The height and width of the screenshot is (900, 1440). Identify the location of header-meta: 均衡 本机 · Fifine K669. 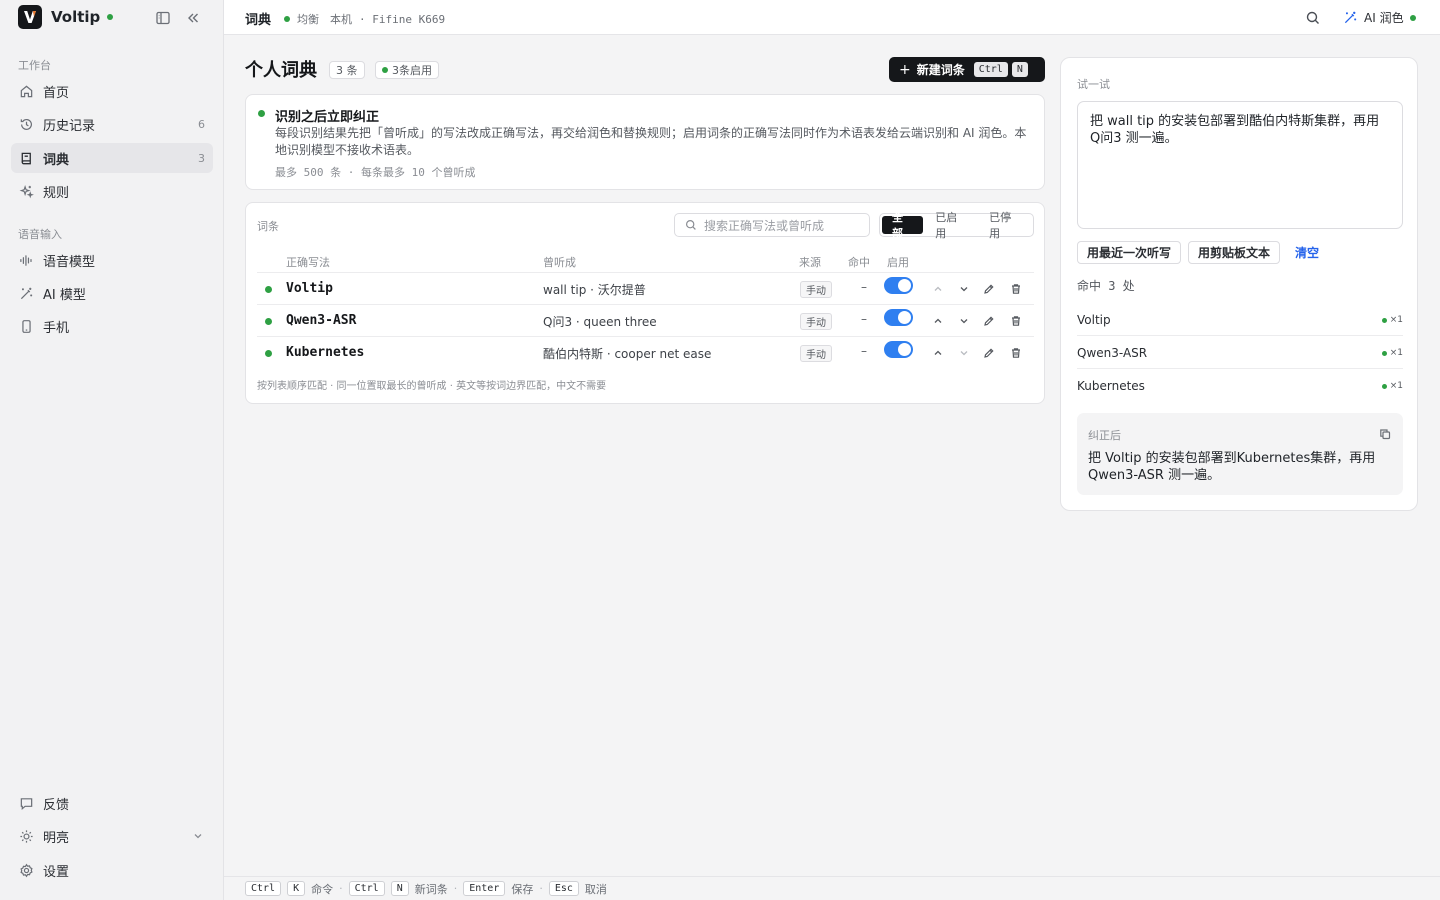
(364, 19).